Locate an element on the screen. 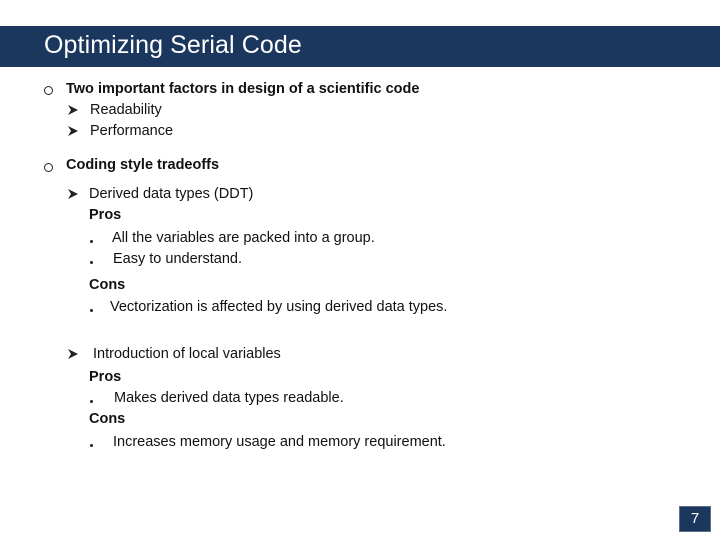 Image resolution: width=720 pixels, height=540 pixels. list-item: Readability is located at coordinates (126, 110).